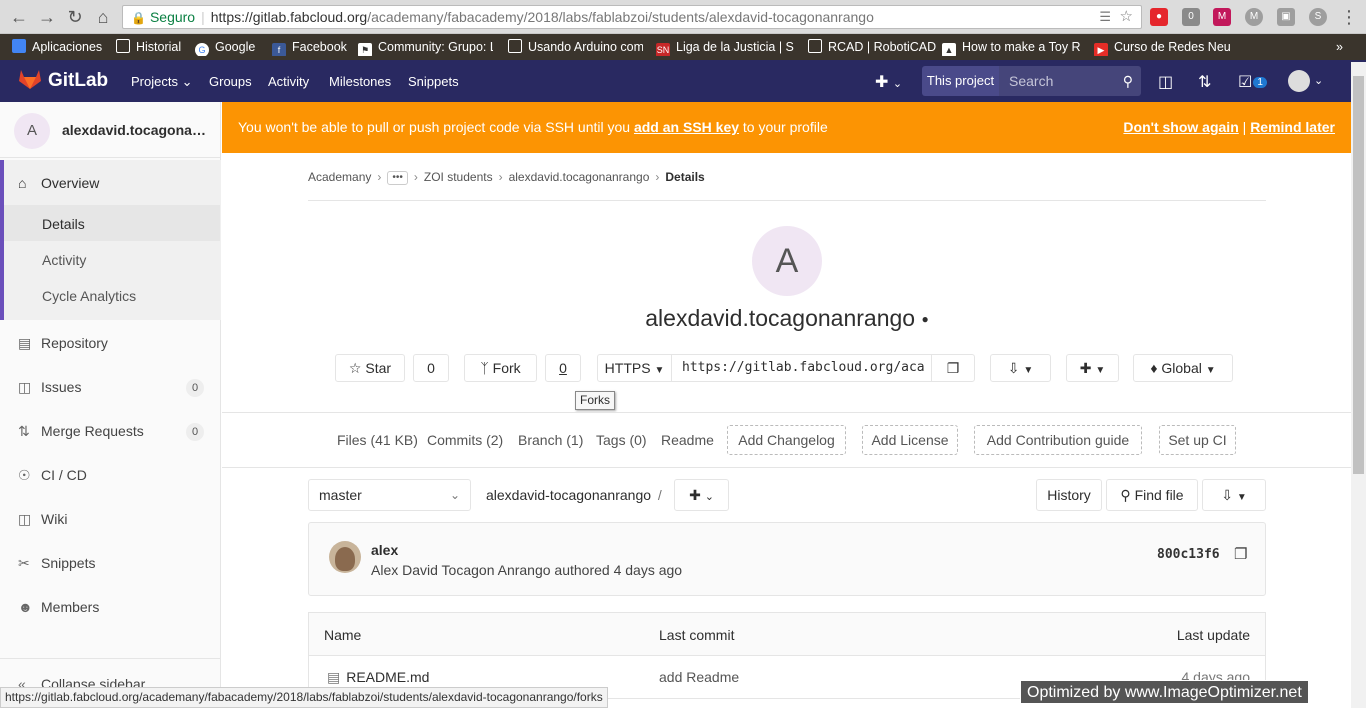  I want to click on add-license-button: Add License, so click(910, 440).